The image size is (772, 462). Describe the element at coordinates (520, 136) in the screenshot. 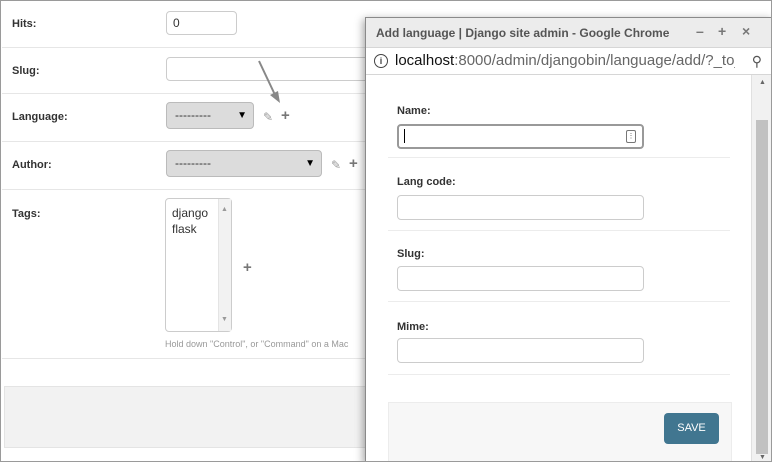

I see `name-input: ⋮` at that location.